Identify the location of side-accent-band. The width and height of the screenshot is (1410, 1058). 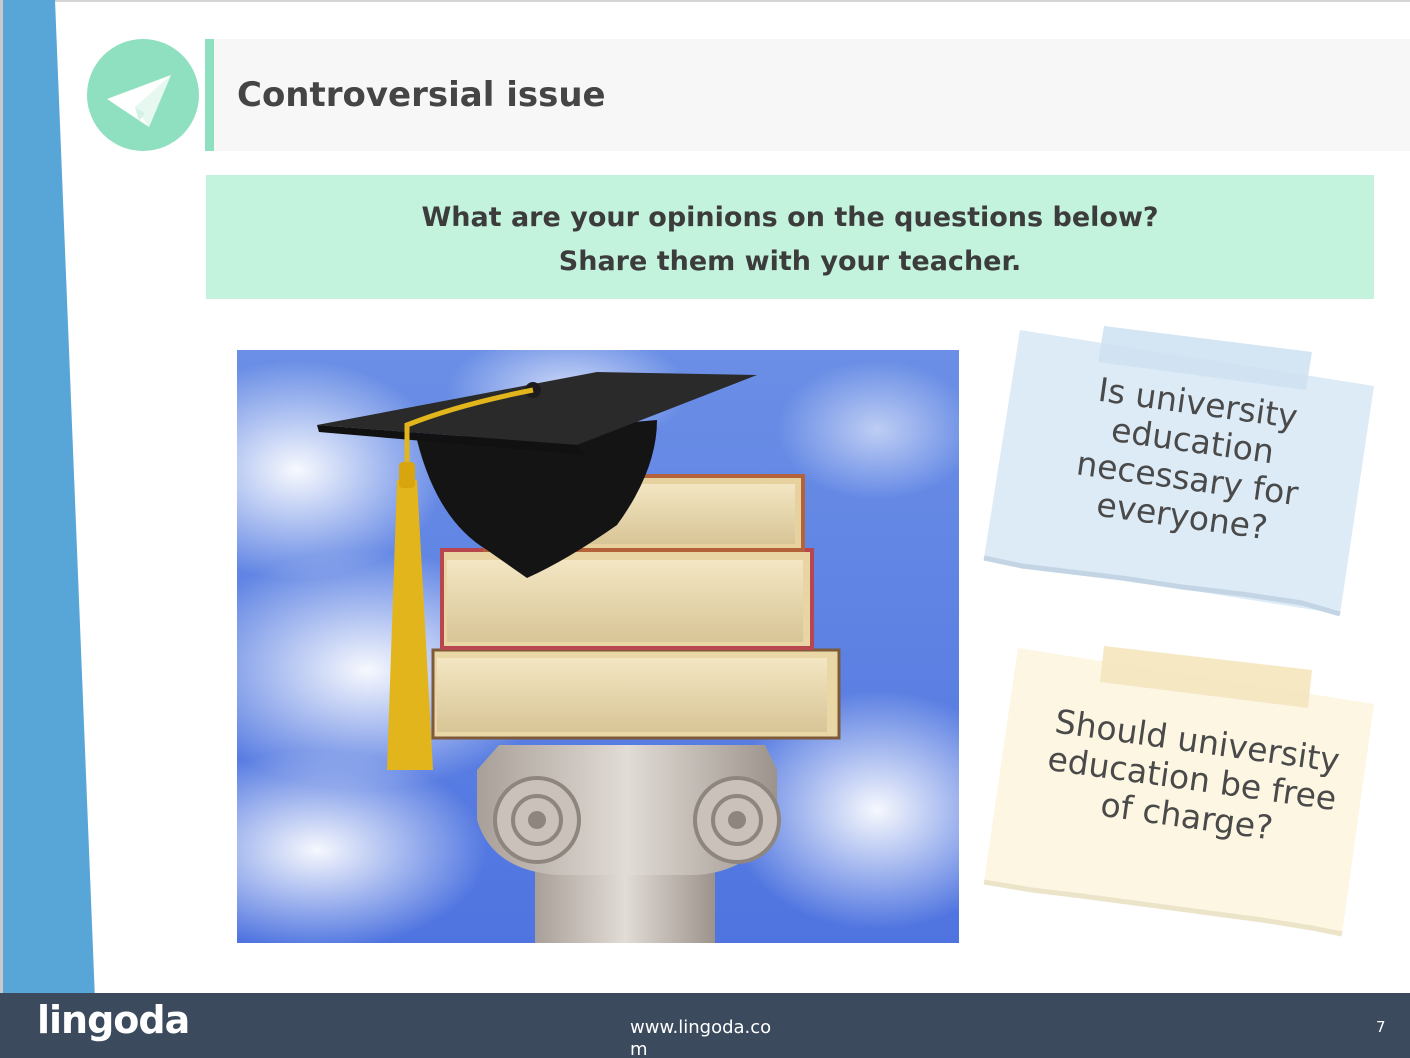
(49, 500).